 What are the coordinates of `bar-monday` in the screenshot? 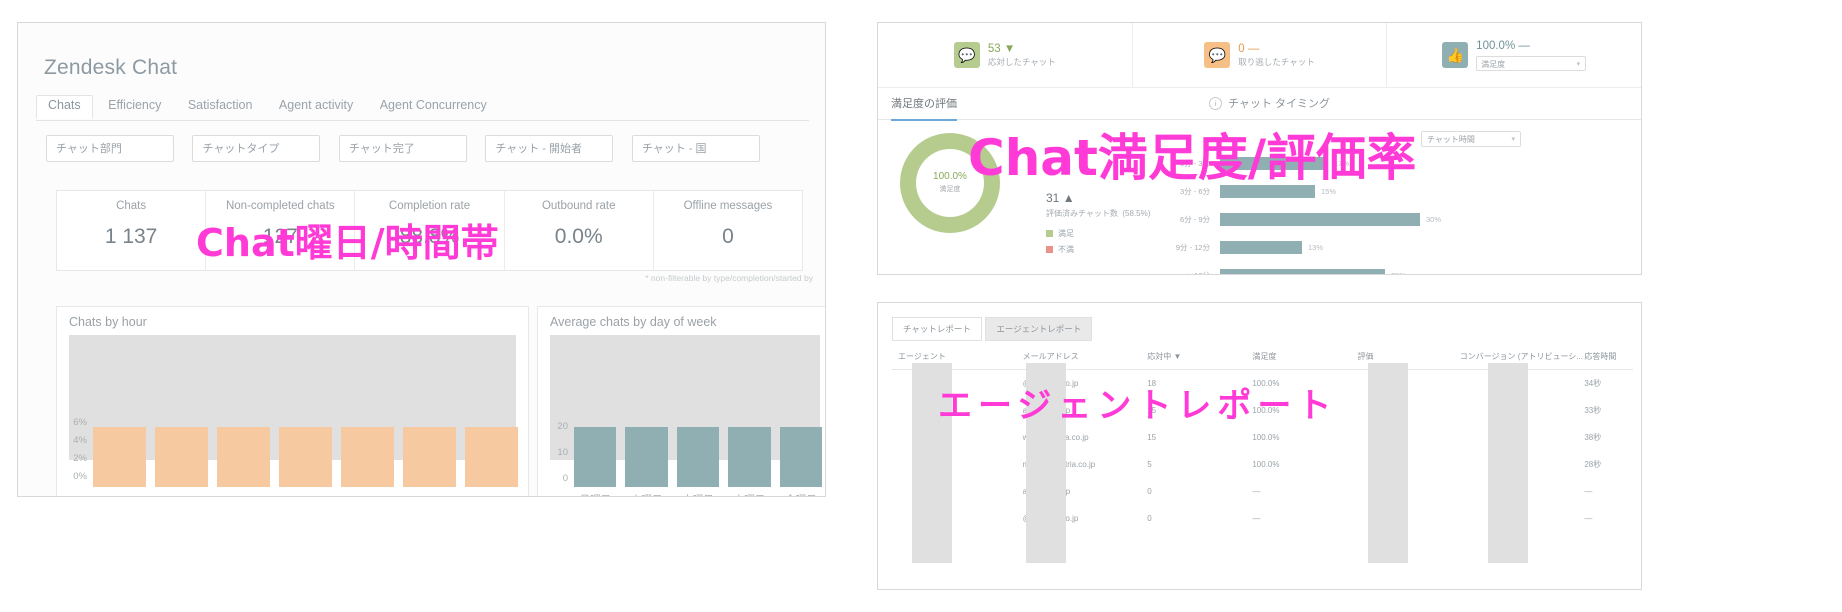 It's located at (595, 457).